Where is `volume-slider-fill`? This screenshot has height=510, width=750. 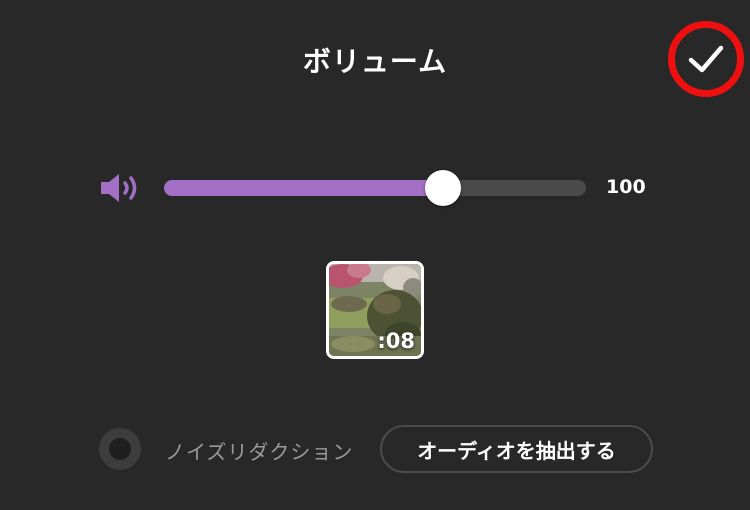
volume-slider-fill is located at coordinates (303, 188).